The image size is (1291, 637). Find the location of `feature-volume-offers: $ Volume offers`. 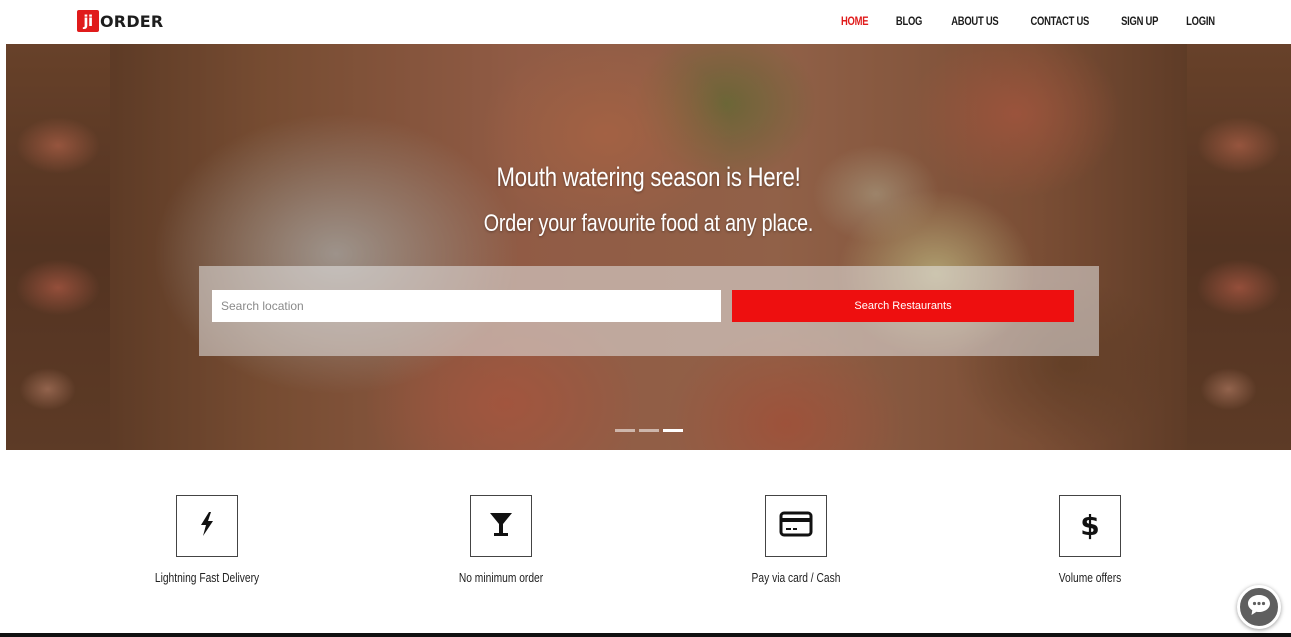

feature-volume-offers: $ Volume offers is located at coordinates (1090, 540).